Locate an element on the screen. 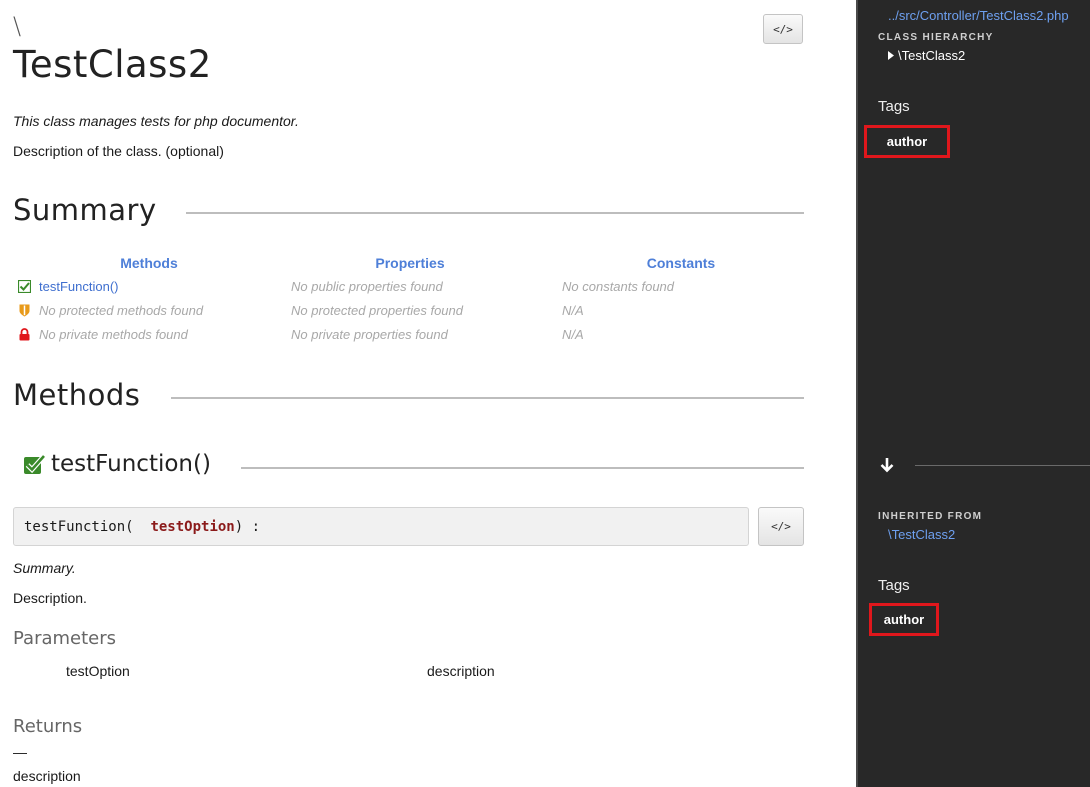  parameter-description: description is located at coordinates (461, 671).